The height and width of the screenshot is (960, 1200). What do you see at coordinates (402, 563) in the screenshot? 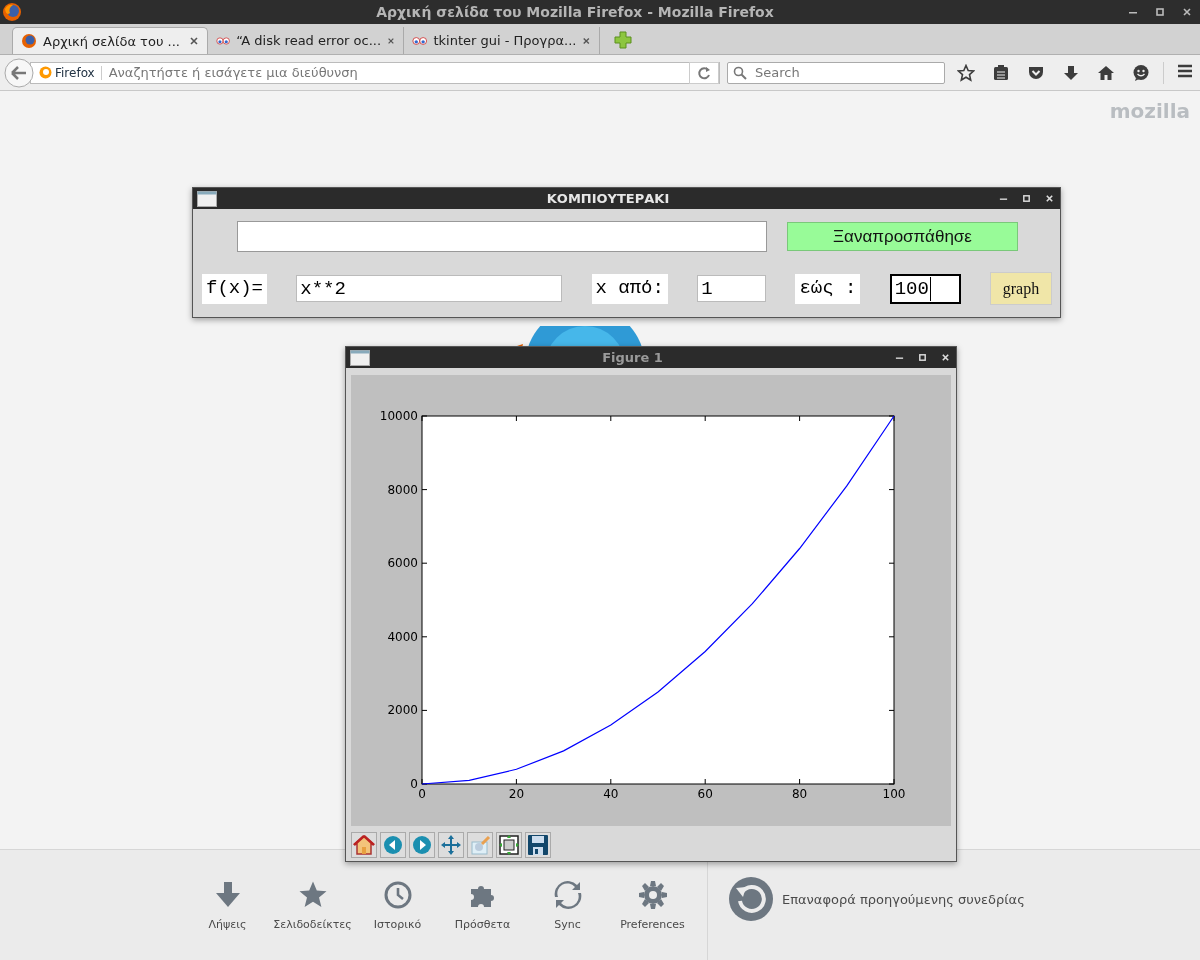
I see `y-tick-label: 6000` at bounding box center [402, 563].